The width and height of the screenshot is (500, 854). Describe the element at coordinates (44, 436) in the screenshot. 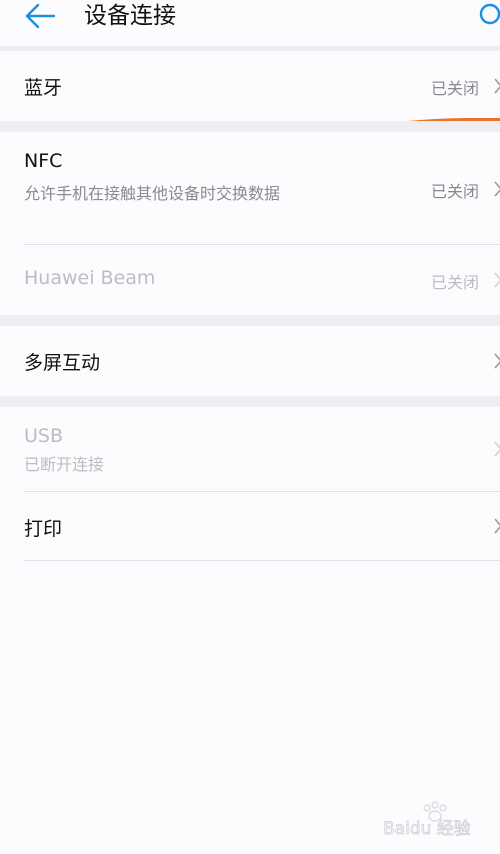

I see `row-title: USB` at that location.